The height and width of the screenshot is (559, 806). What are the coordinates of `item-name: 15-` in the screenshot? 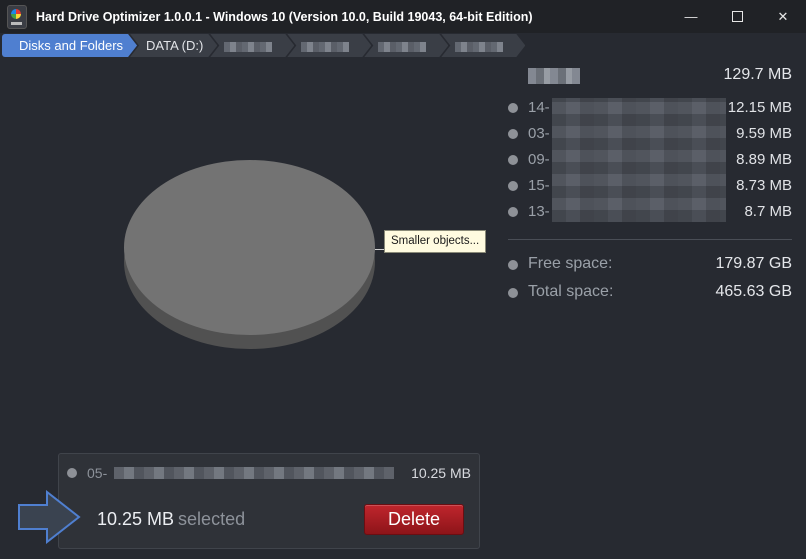 It's located at (539, 185).